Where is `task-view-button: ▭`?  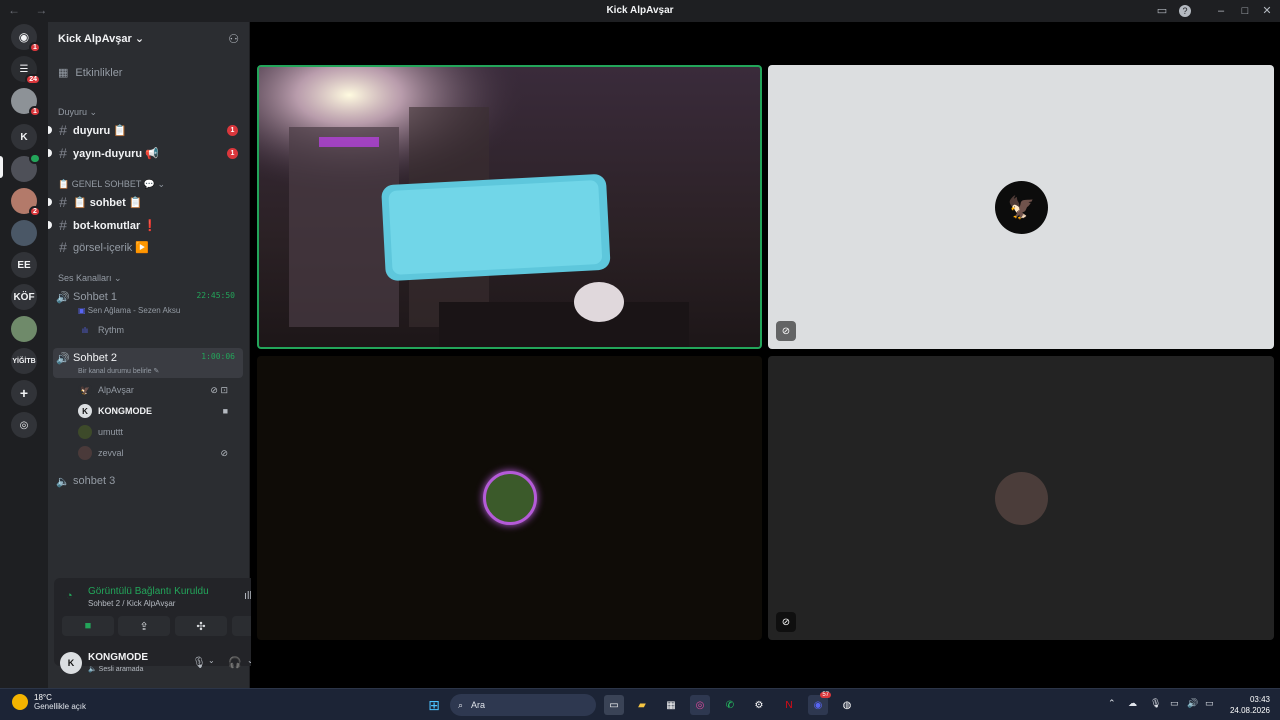
task-view-button: ▭ is located at coordinates (614, 705).